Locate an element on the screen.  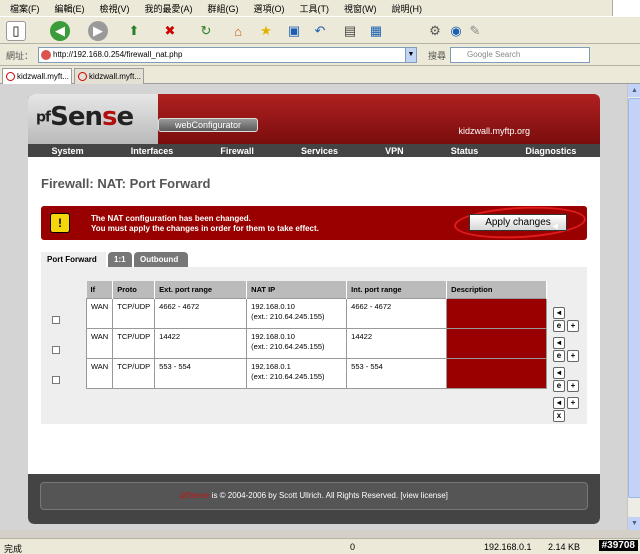
menu-edit: 編輯(E) is located at coordinates (70, 8).